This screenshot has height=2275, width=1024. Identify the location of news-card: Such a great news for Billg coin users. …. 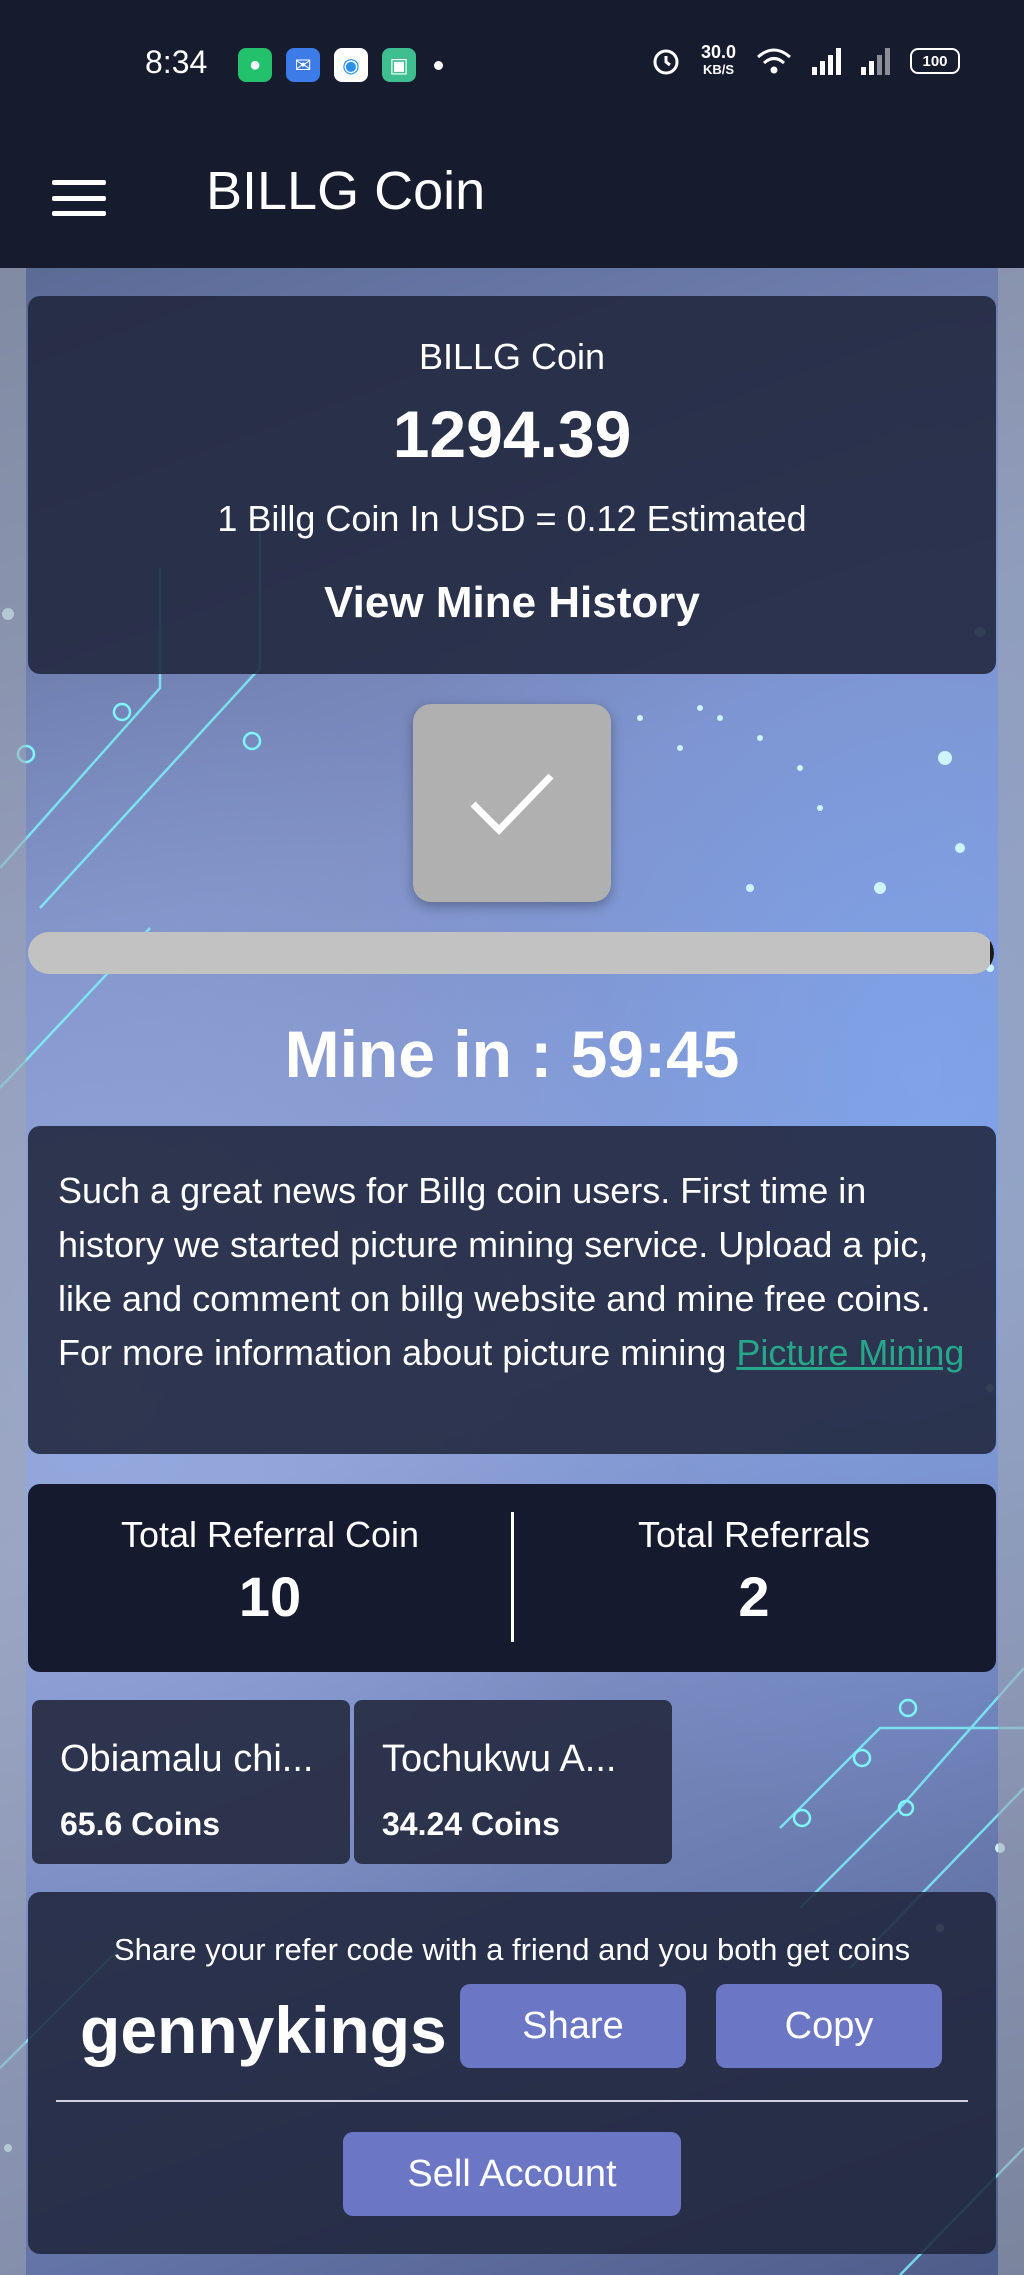
(512, 1290).